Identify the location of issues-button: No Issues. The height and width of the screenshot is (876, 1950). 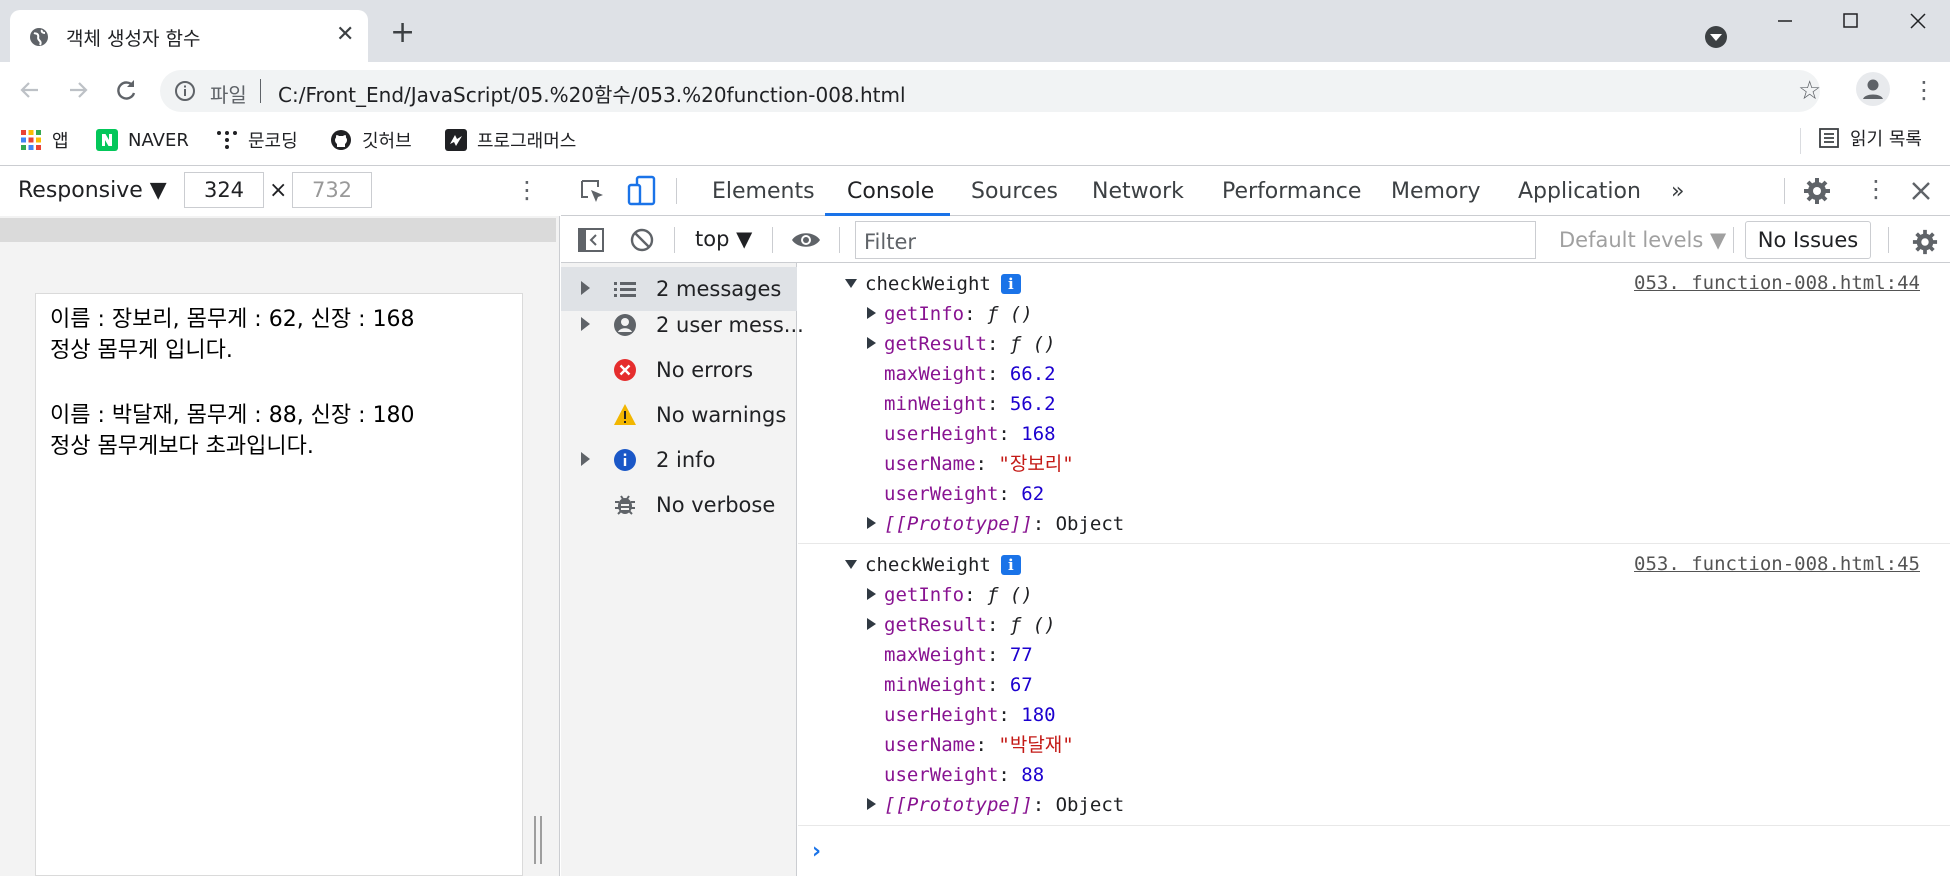
(1808, 240).